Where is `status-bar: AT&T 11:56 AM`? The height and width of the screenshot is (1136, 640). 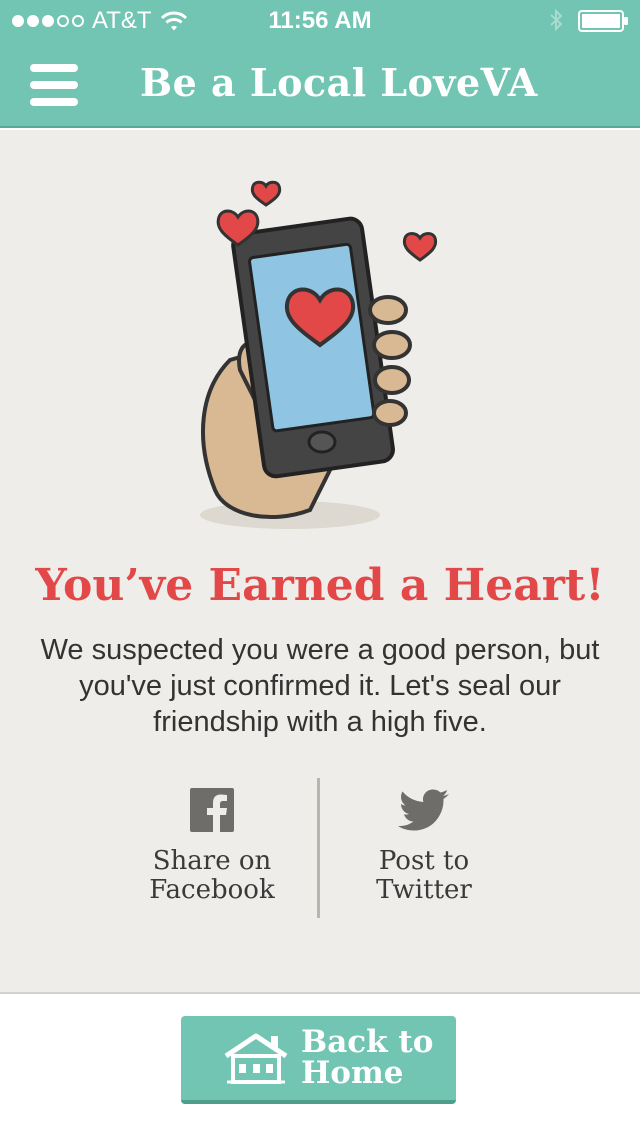
status-bar: AT&T 11:56 AM is located at coordinates (320, 20).